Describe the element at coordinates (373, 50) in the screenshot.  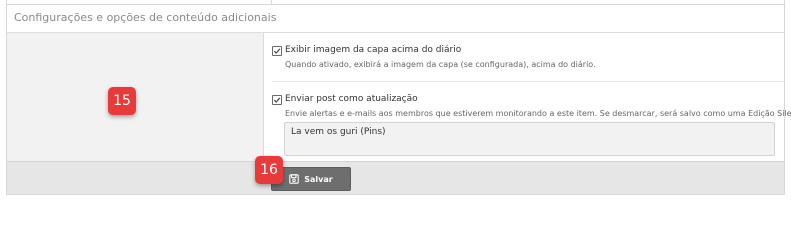
I see `cover-image-label: Exibir imagem da capa acima do diário` at that location.